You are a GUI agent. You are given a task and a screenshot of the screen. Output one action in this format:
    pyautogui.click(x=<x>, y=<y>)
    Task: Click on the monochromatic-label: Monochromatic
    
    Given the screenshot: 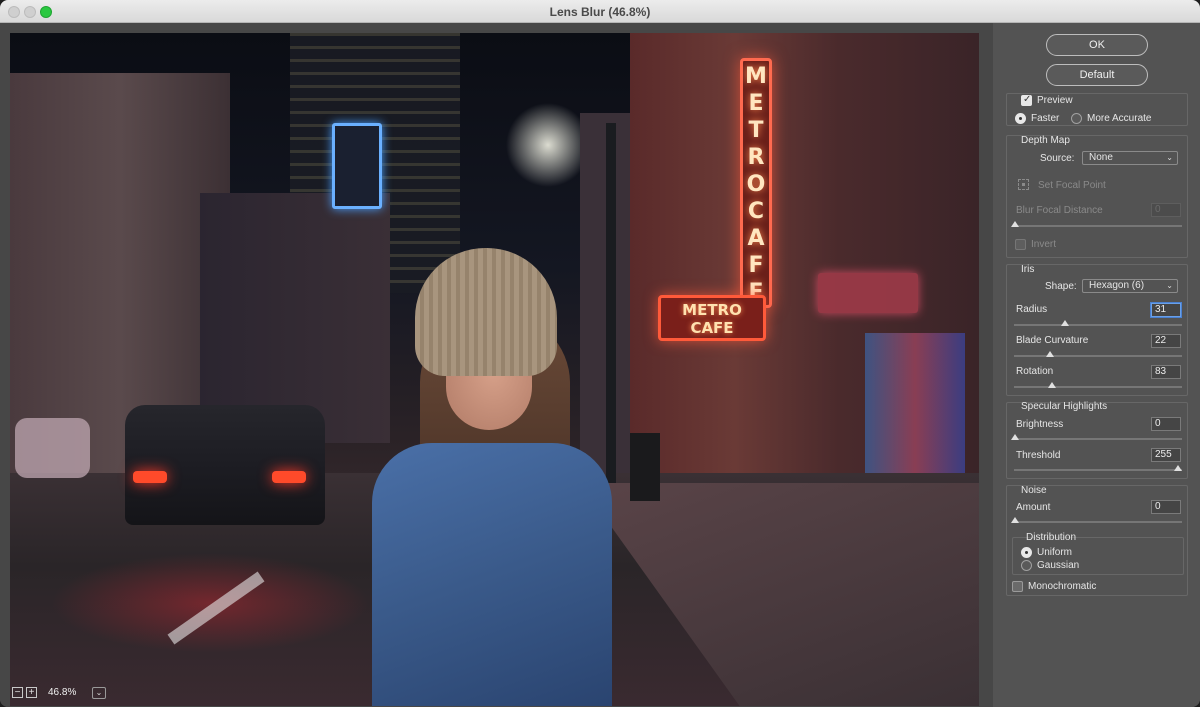 What is the action you would take?
    pyautogui.click(x=1062, y=586)
    